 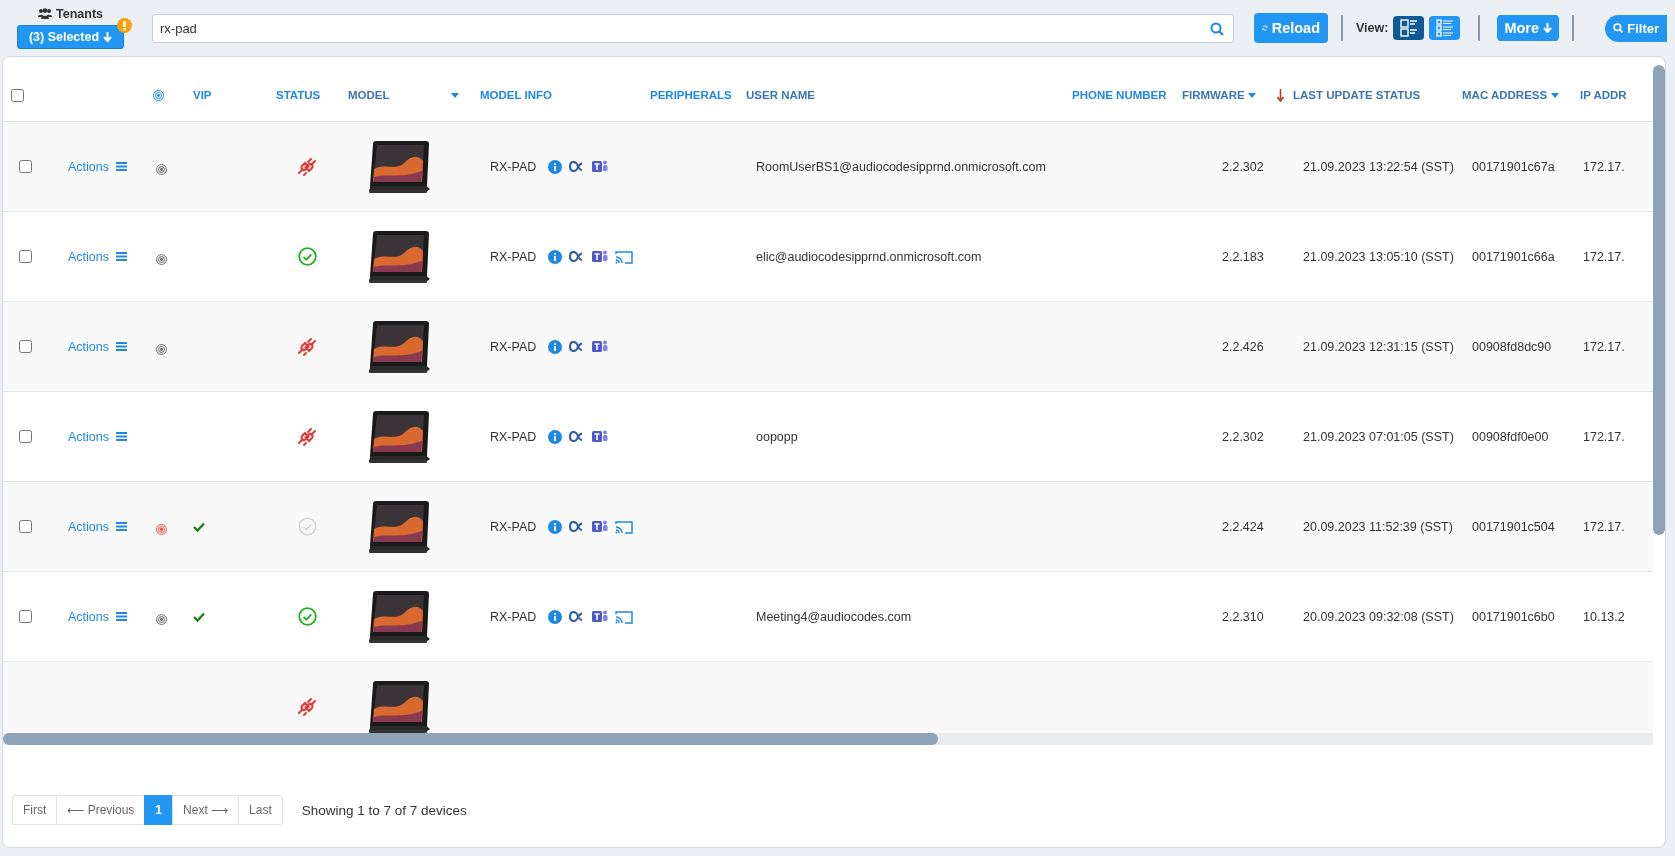 I want to click on last-update-time: 20.09.2023 09:32:08 (SST), so click(x=1378, y=616).